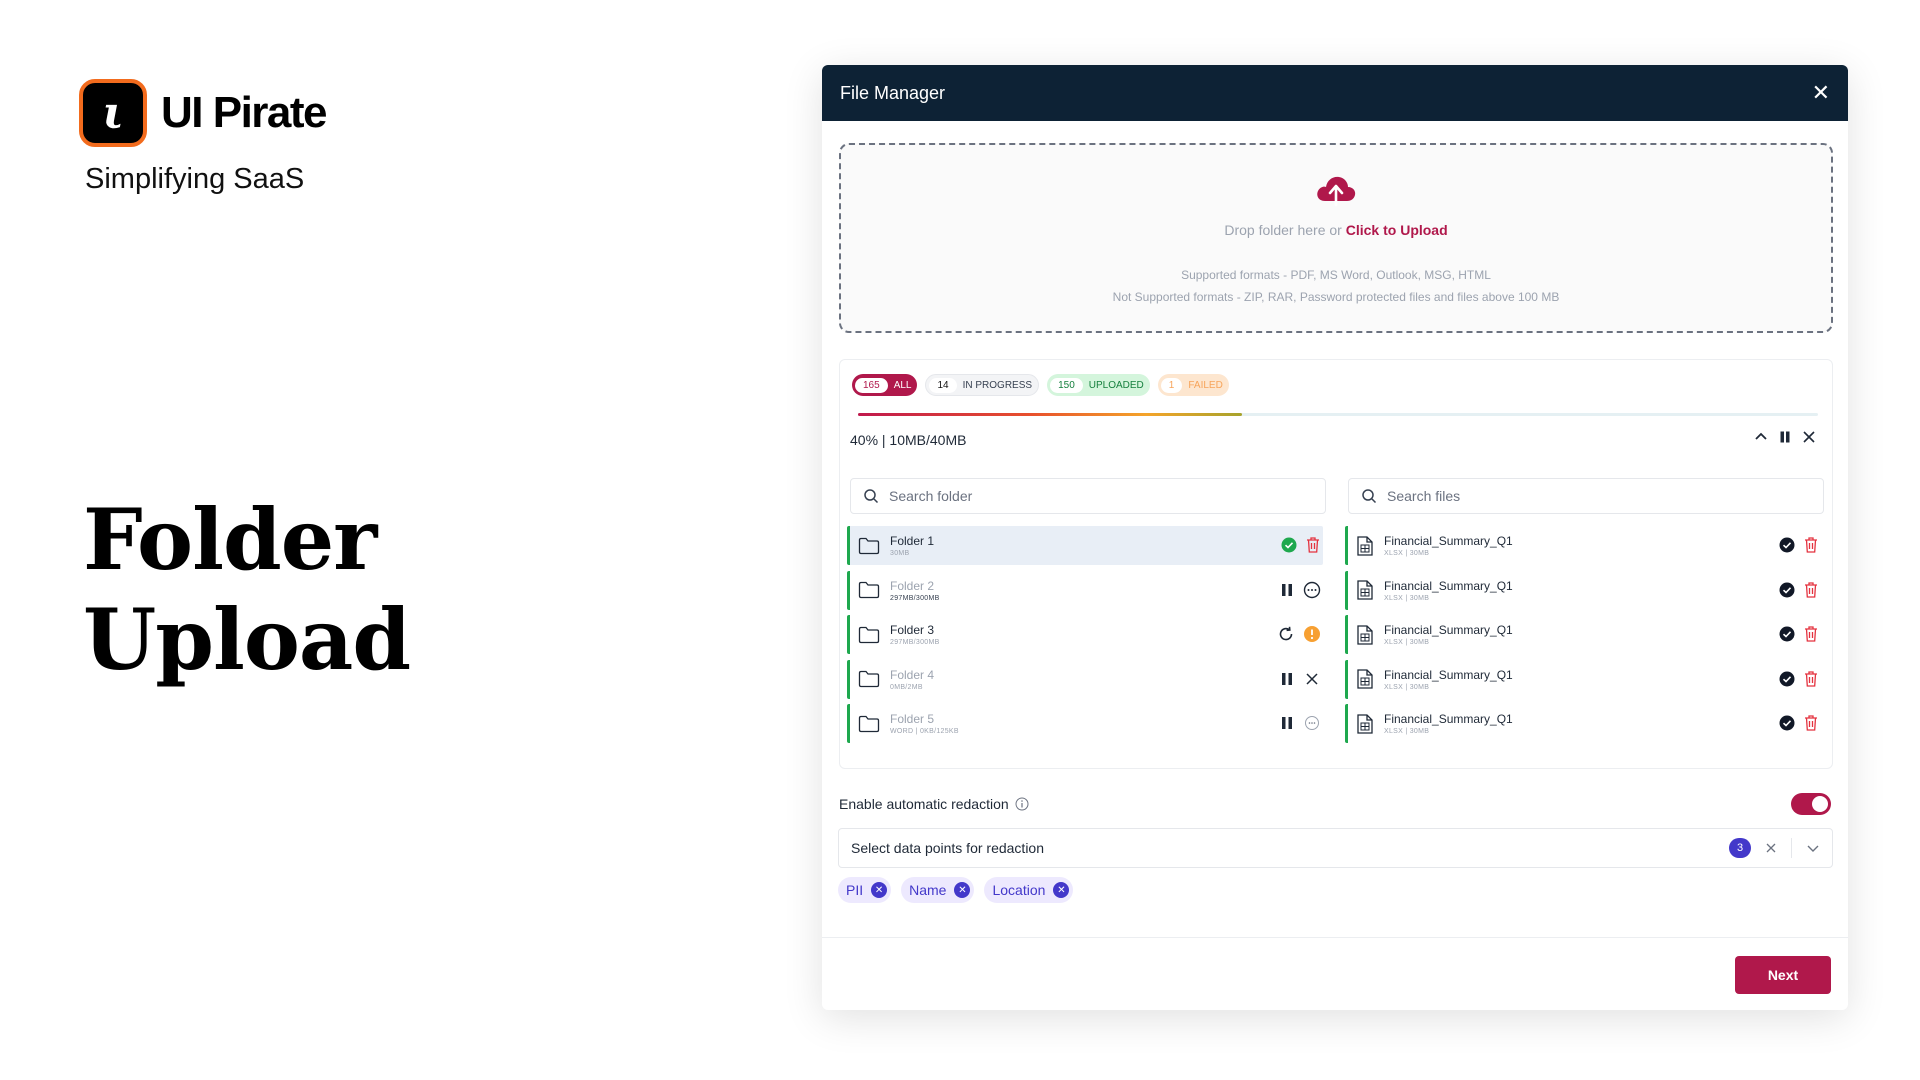 This screenshot has width=1920, height=1080. I want to click on chevron-down-icon, so click(1813, 848).